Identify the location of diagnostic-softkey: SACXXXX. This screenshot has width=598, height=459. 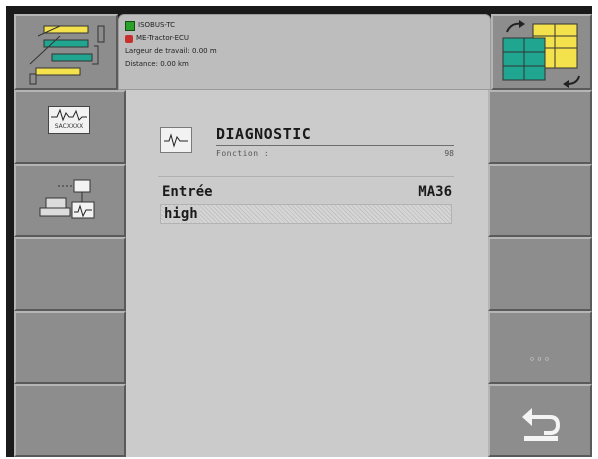
(70, 127).